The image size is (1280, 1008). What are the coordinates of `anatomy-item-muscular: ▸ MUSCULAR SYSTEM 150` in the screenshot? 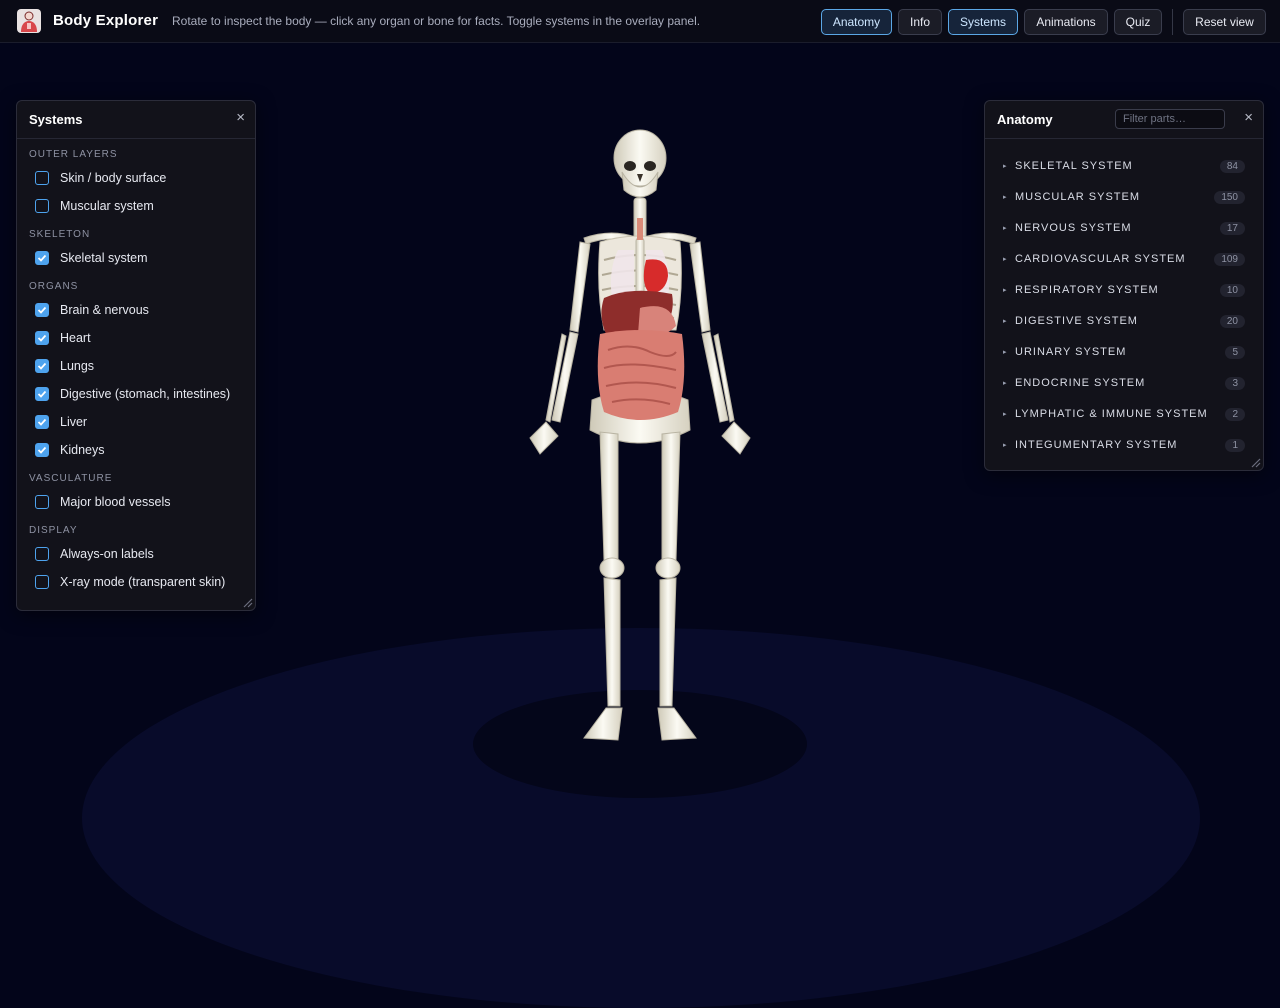 It's located at (1124, 197).